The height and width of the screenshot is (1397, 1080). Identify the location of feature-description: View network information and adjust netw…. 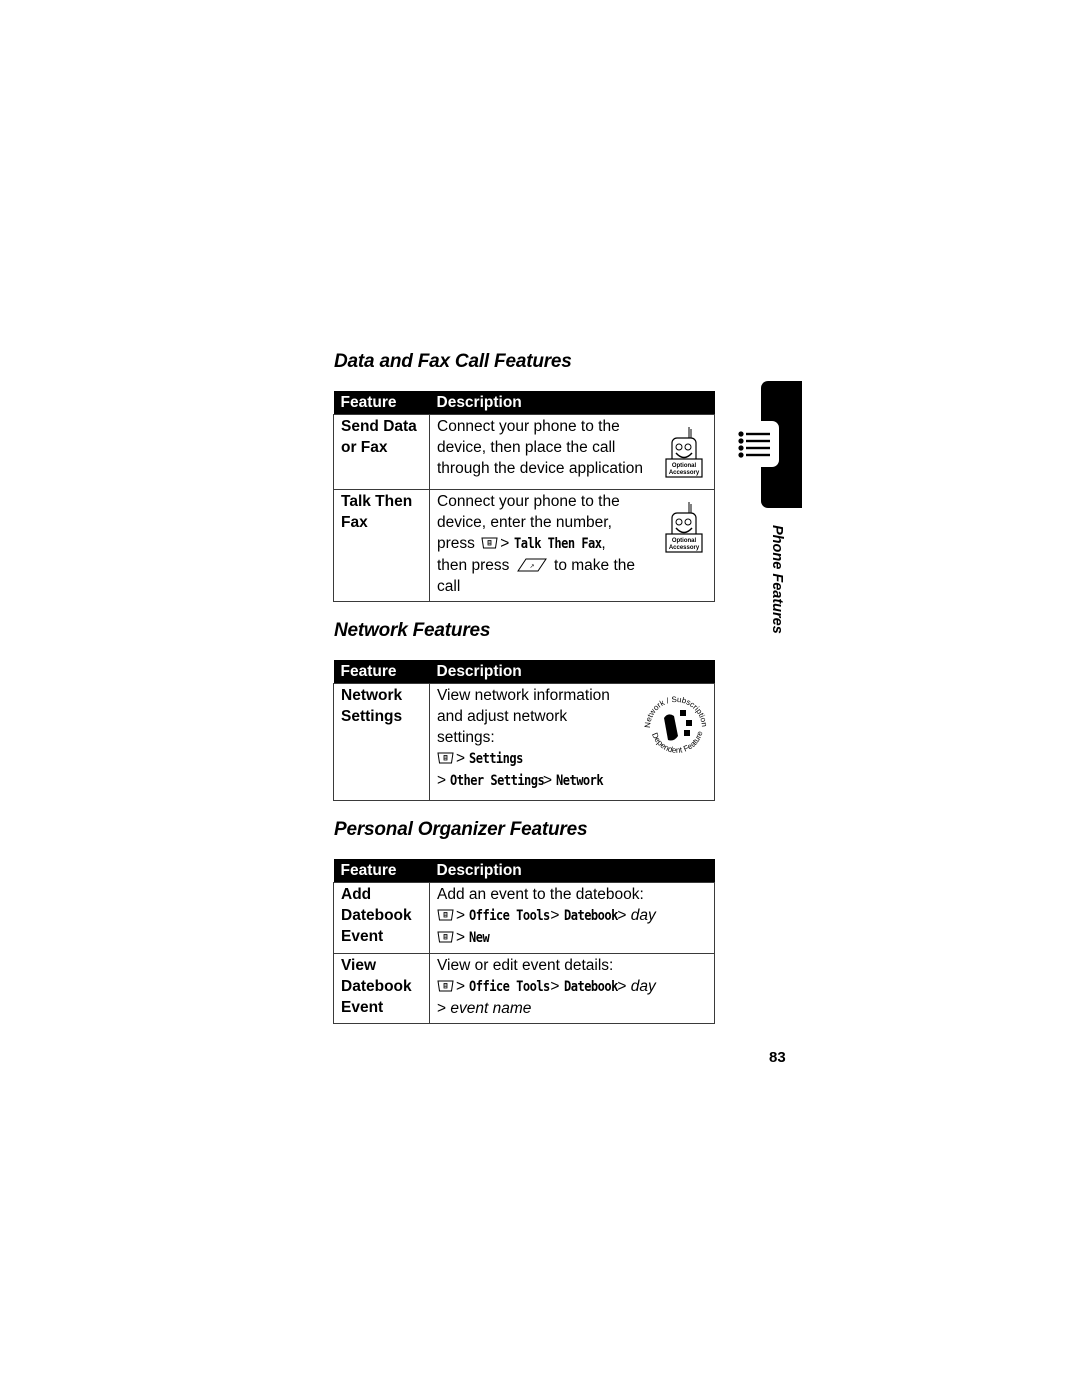
(572, 742).